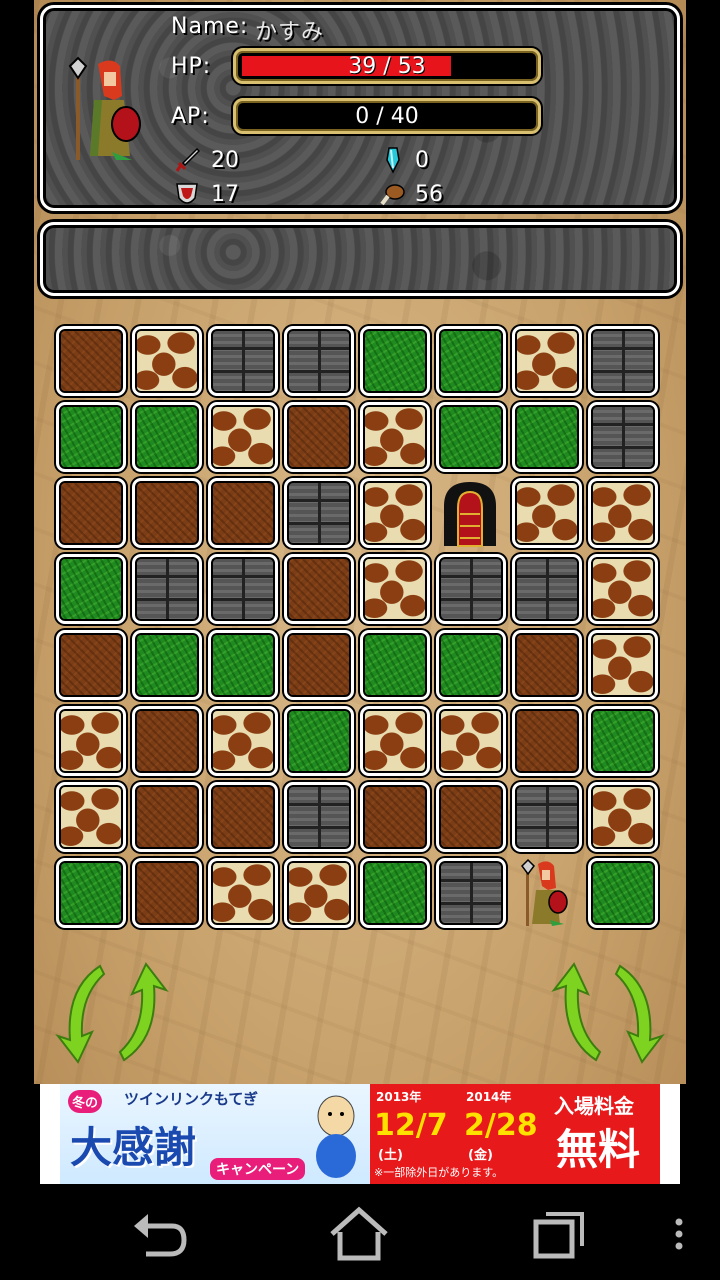 The width and height of the screenshot is (720, 1280). Describe the element at coordinates (258, 1169) in the screenshot. I see `ad-sub-text: キャンペーン` at that location.